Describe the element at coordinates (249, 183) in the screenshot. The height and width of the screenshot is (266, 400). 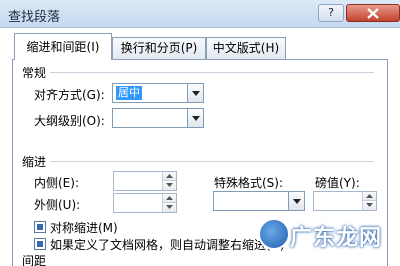
I see `special-format-label: 特殊格式(S):` at that location.